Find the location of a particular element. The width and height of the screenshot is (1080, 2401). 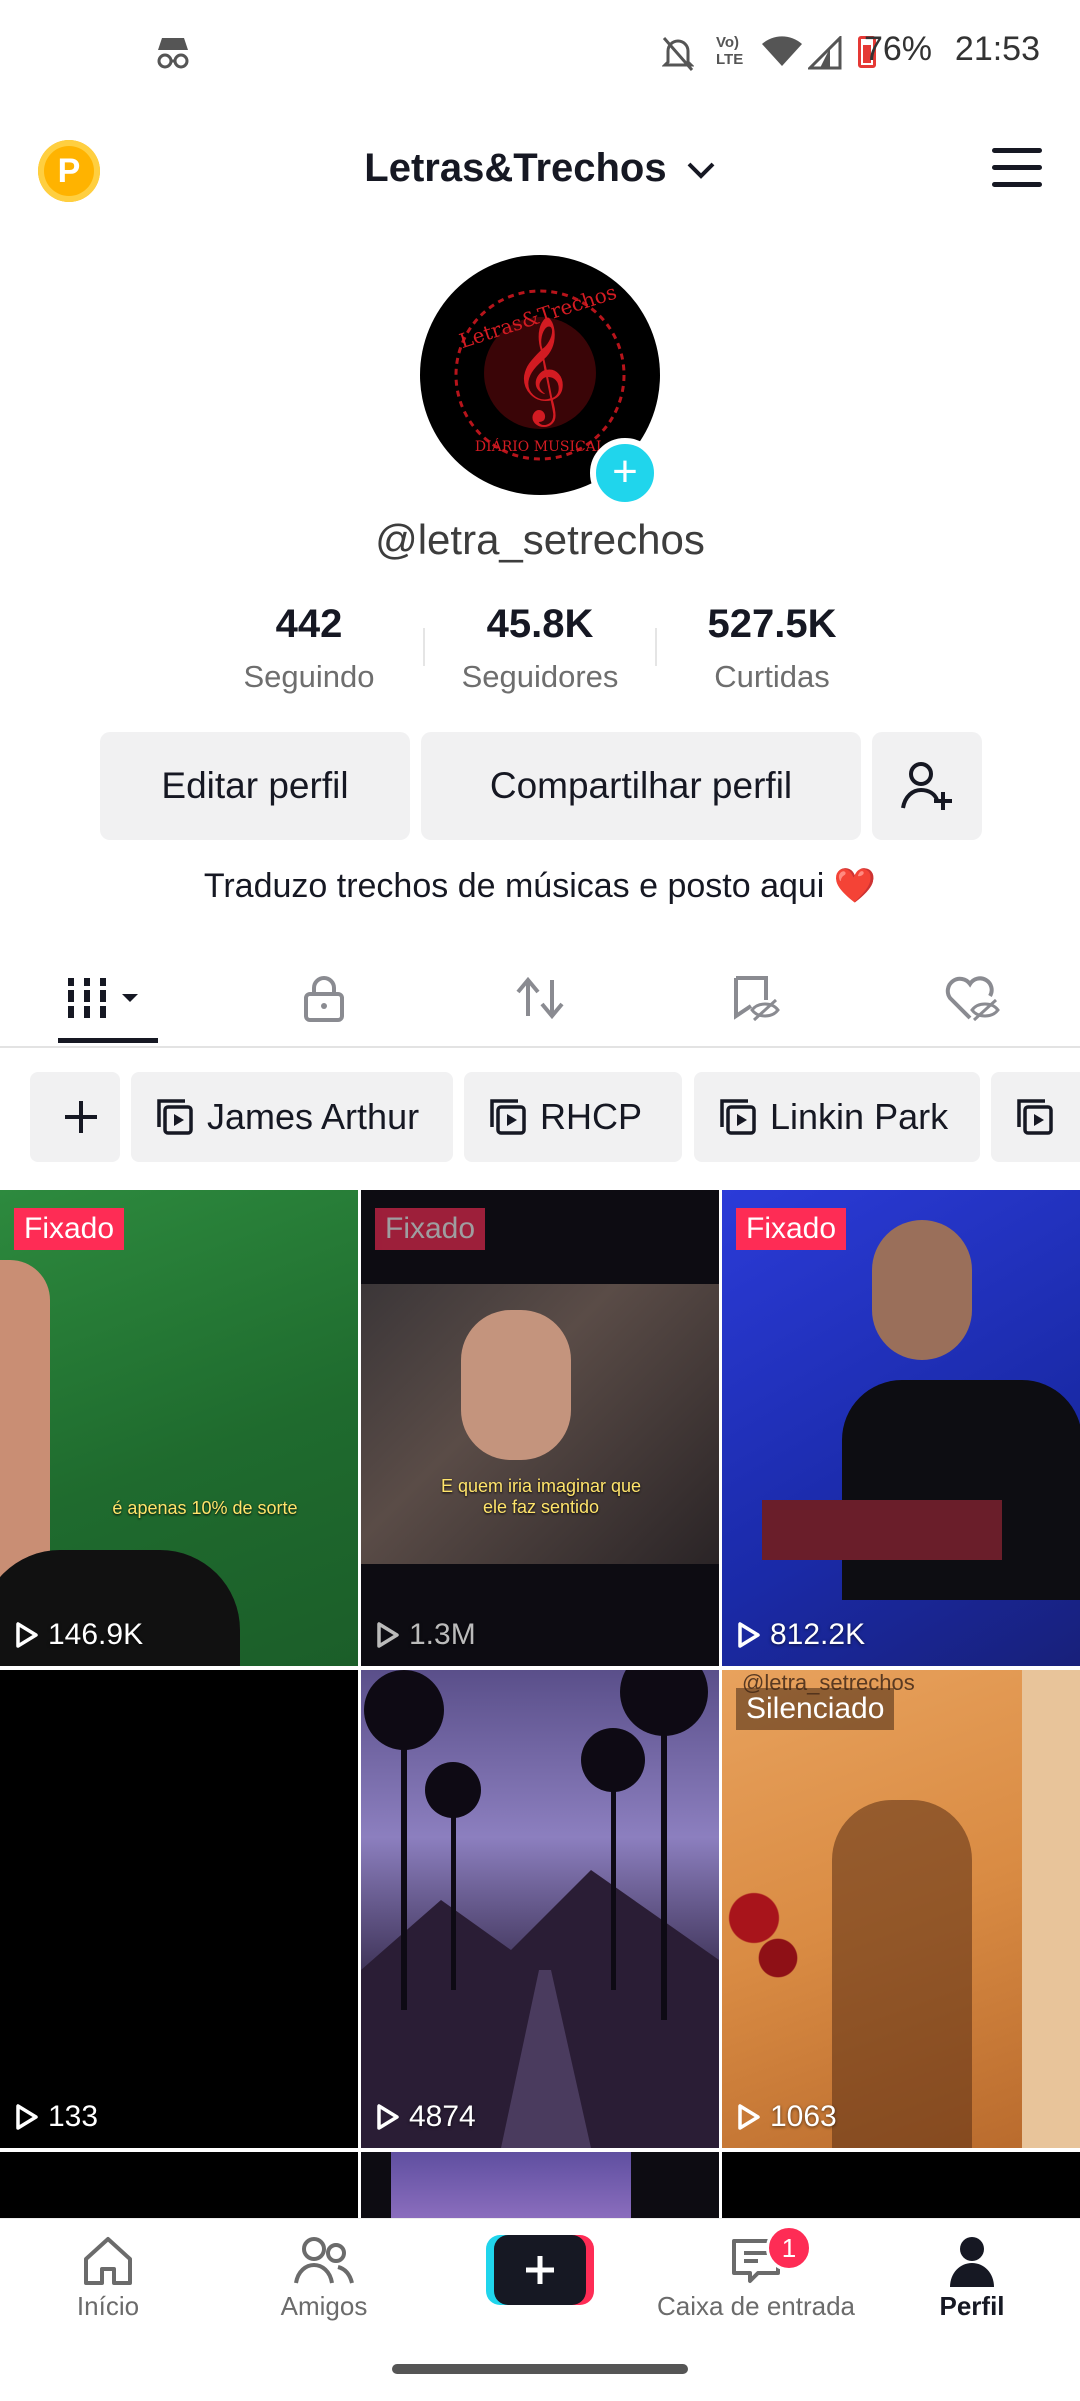

view-count-value: 133 is located at coordinates (73, 2116).